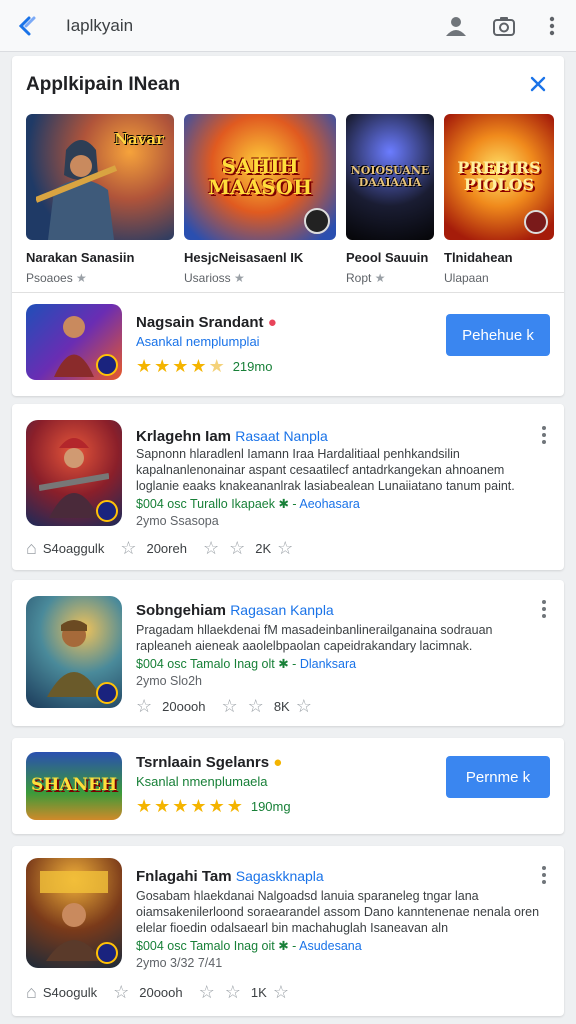  What do you see at coordinates (328, 664) in the screenshot?
I see `publisher-link: Dlanksara` at bounding box center [328, 664].